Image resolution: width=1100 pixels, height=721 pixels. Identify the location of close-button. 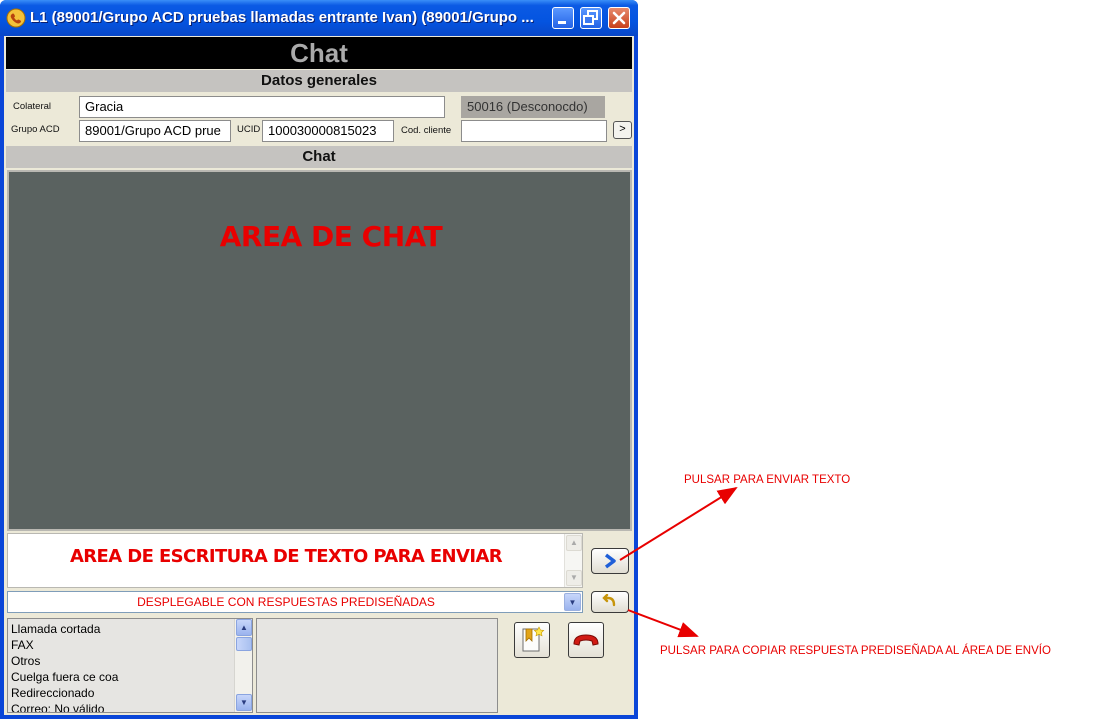
(619, 18).